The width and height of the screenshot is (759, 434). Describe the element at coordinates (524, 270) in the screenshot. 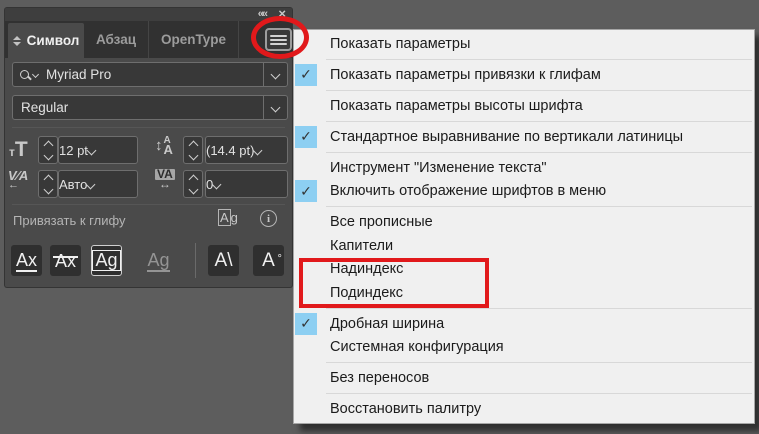

I see `menu-item-superscript: Надиндекс` at that location.